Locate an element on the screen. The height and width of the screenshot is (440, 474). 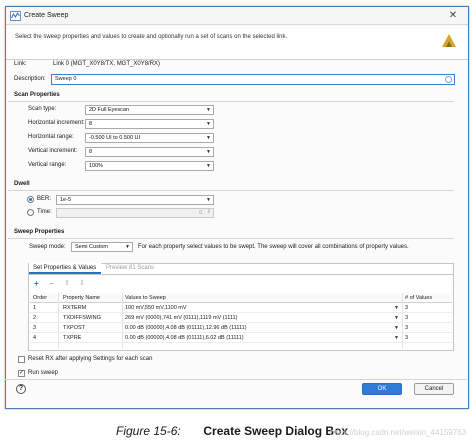
description-input: Sweep 0 is located at coordinates (253, 79).